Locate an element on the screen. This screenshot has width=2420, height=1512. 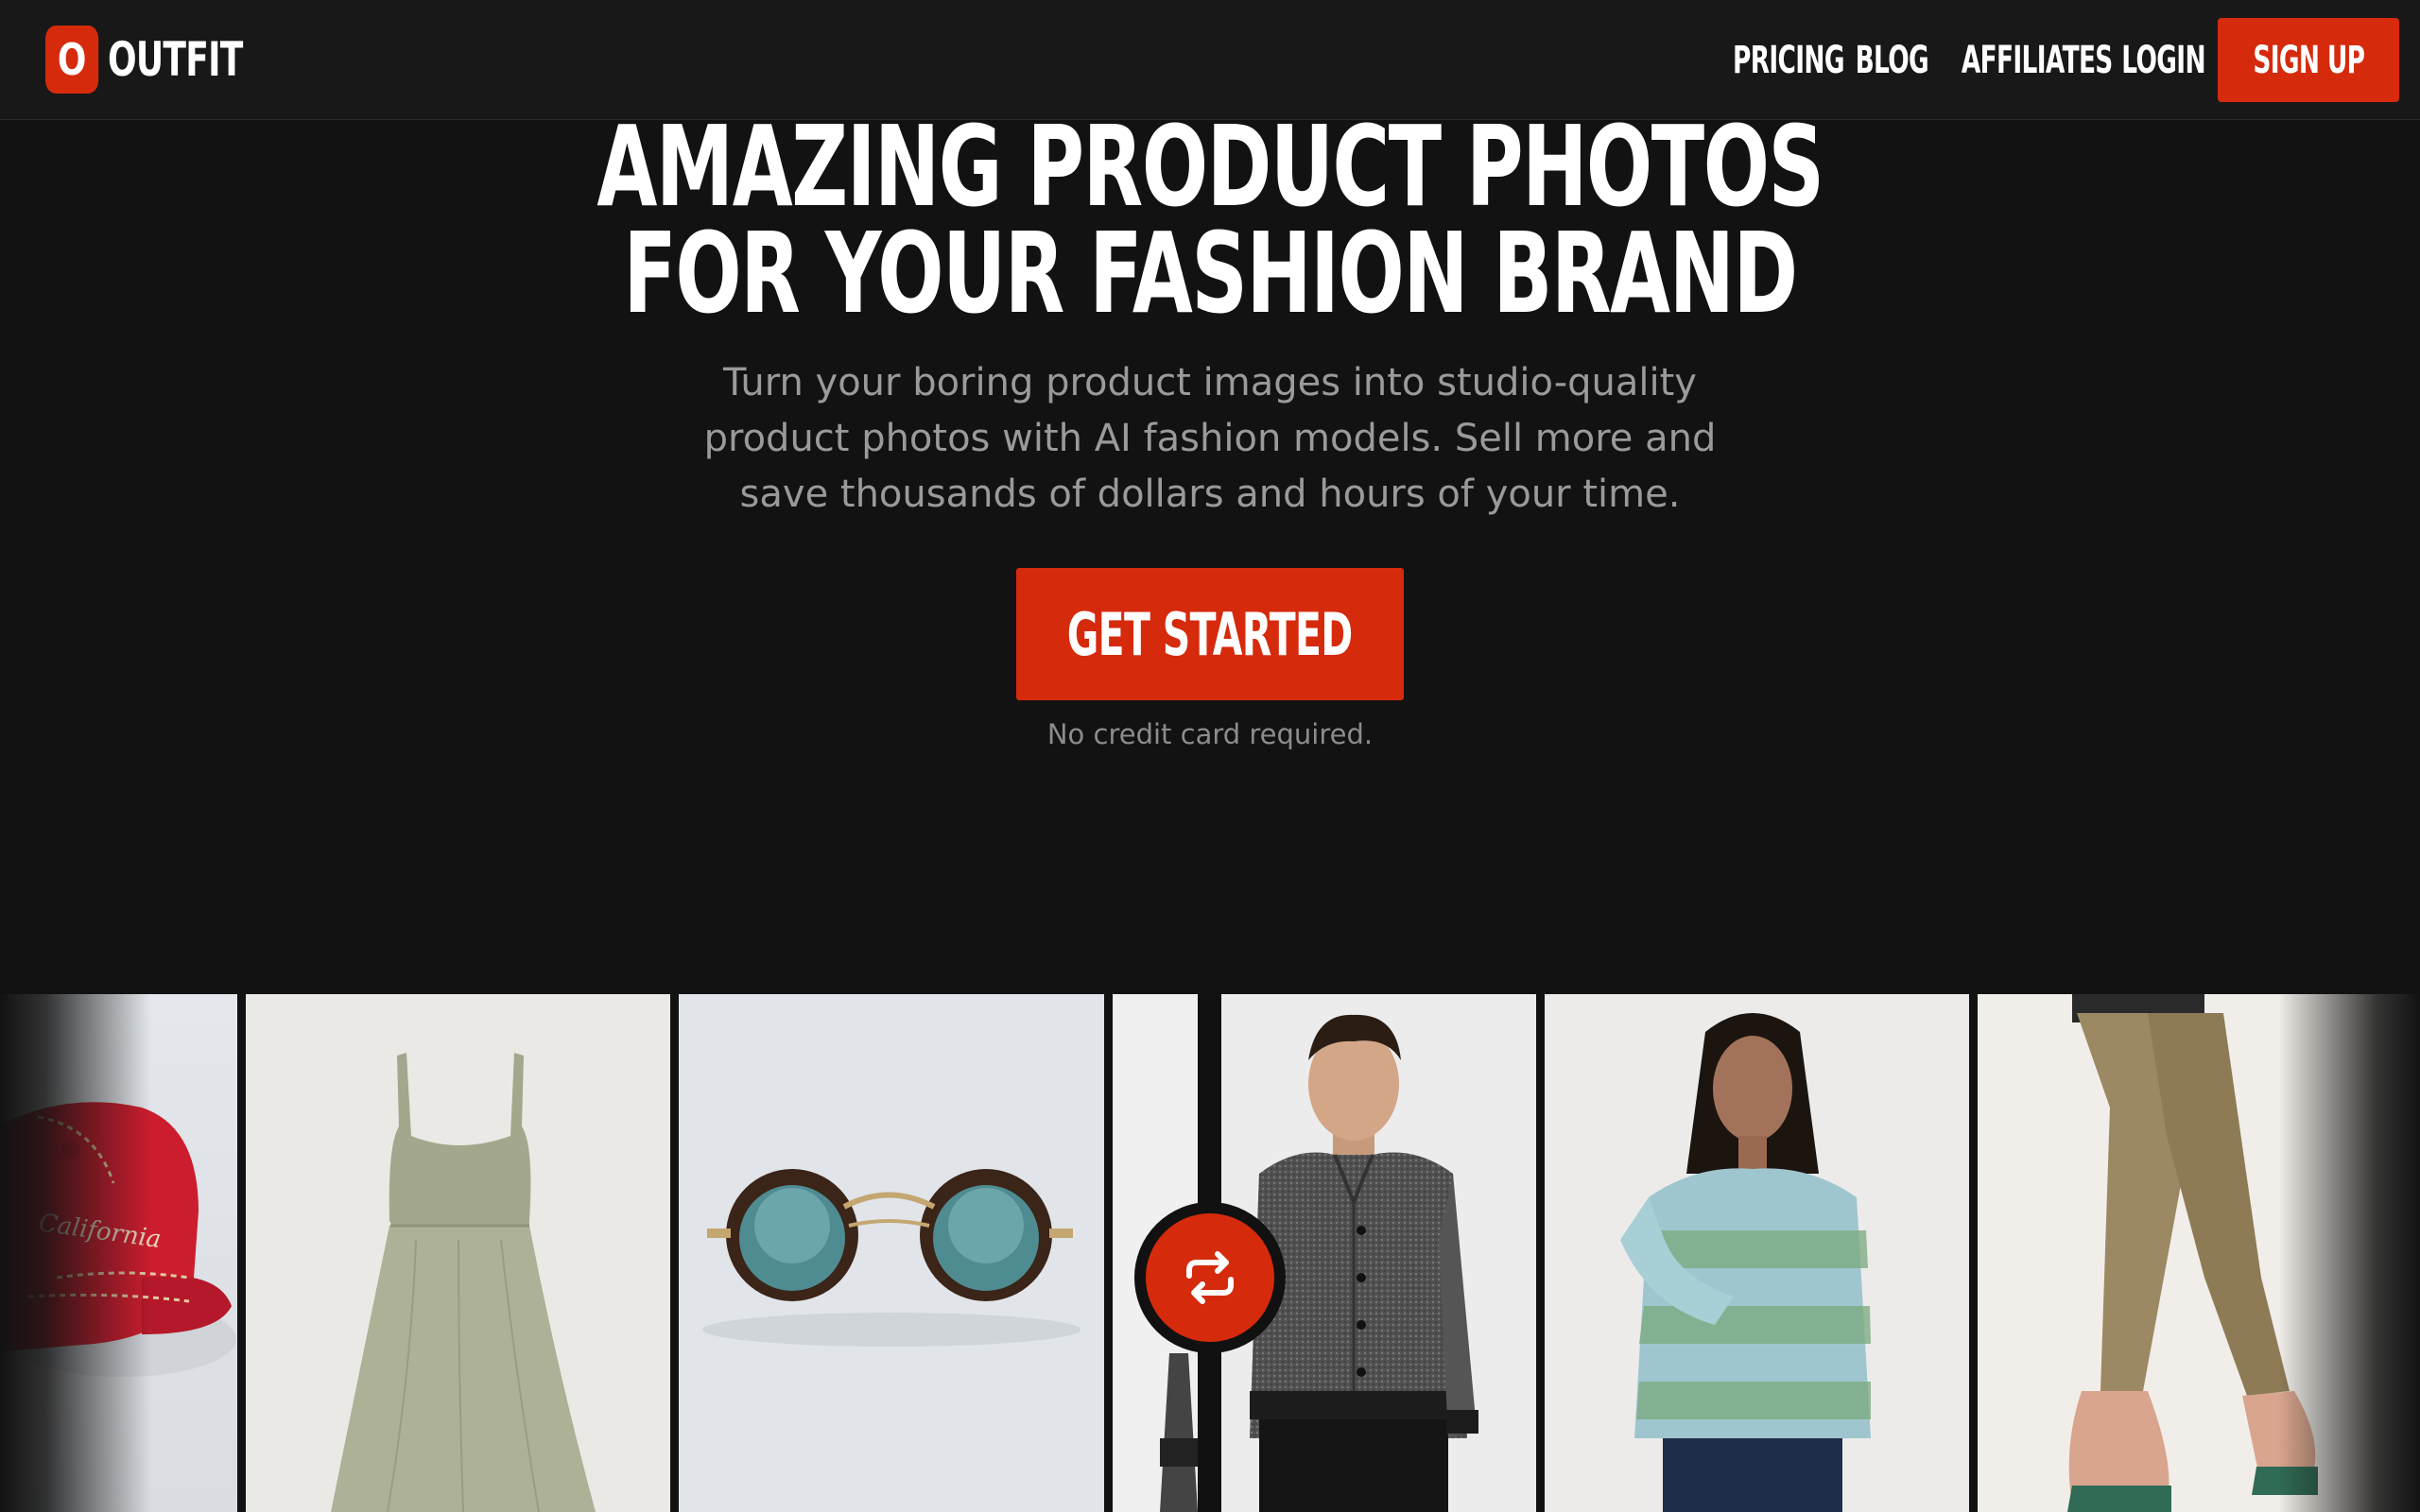
sunglasses-photo is located at coordinates (891, 1253).